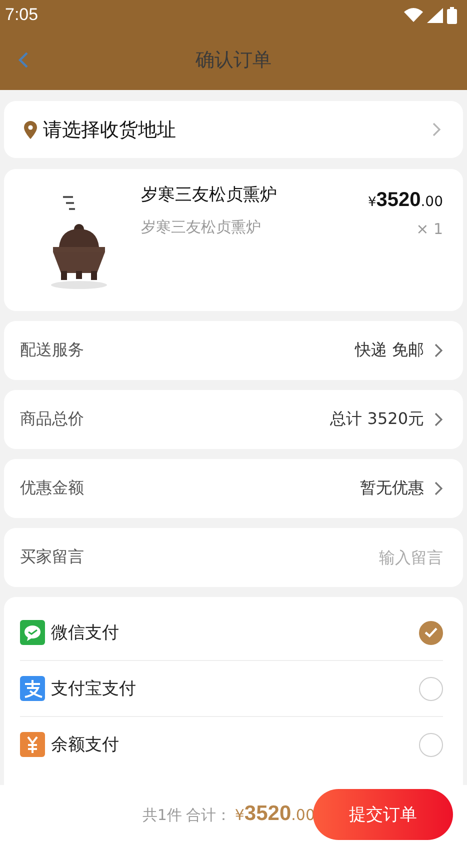  Describe the element at coordinates (429, 229) in the screenshot. I see `product-quantity: × 1` at that location.